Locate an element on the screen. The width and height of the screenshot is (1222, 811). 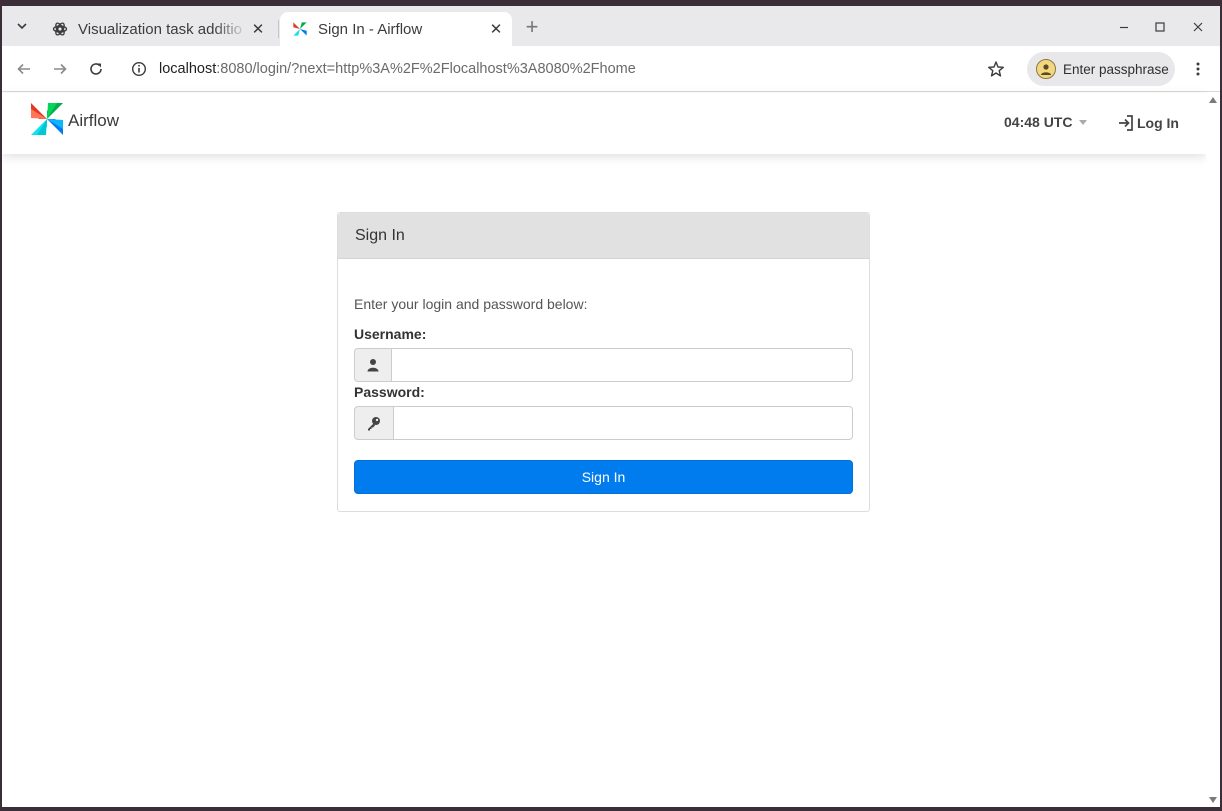
tab-visualization: Visualization task additio ✕ is located at coordinates (157, 29).